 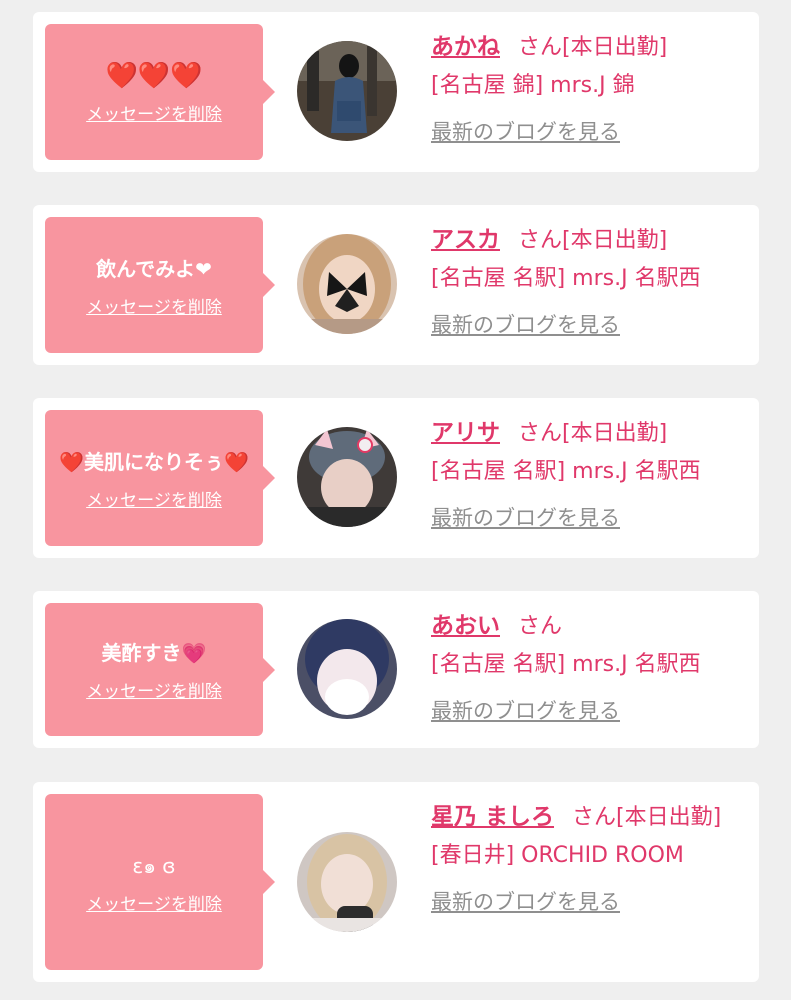 What do you see at coordinates (154, 653) in the screenshot?
I see `message-text: 美酢すき💗` at bounding box center [154, 653].